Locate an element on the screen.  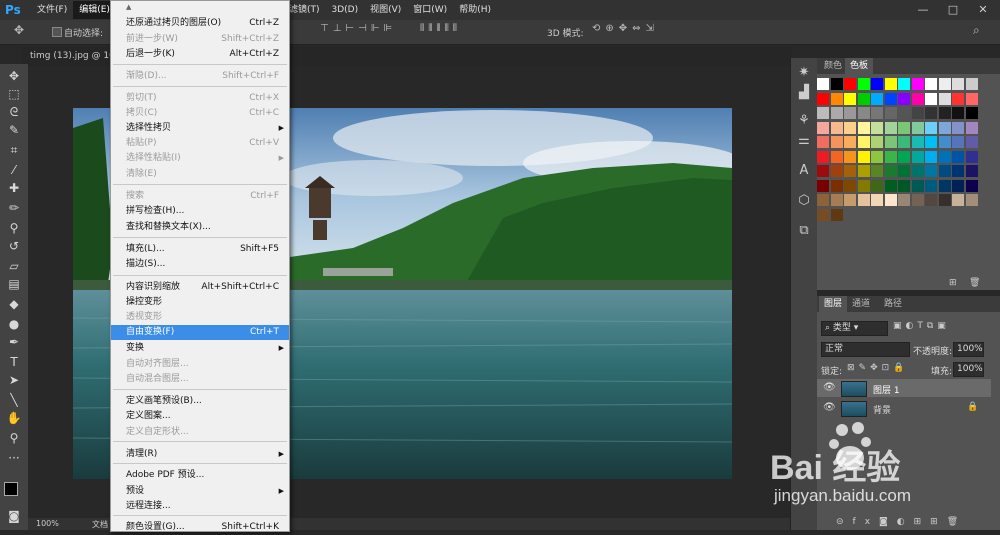
clone-stamp-icon: ⚲ is located at coordinates (14, 228).